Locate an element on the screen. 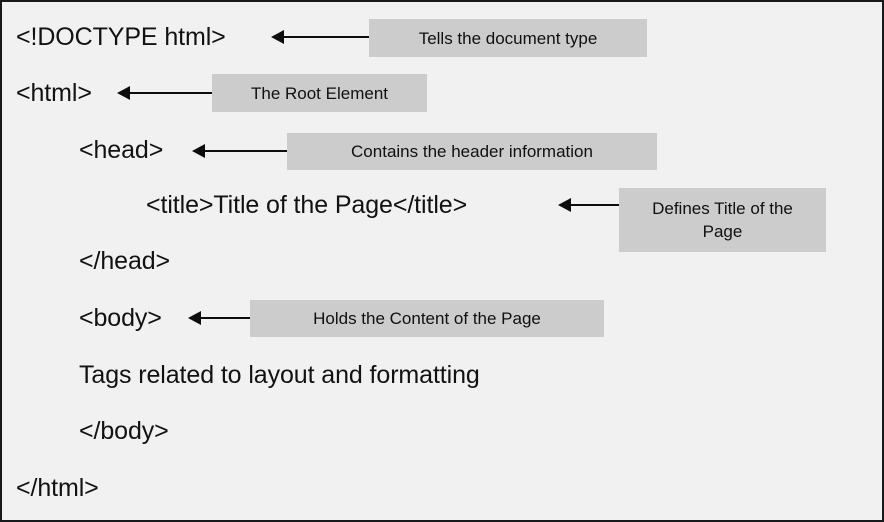  code-line-head-open: <head> is located at coordinates (121, 150).